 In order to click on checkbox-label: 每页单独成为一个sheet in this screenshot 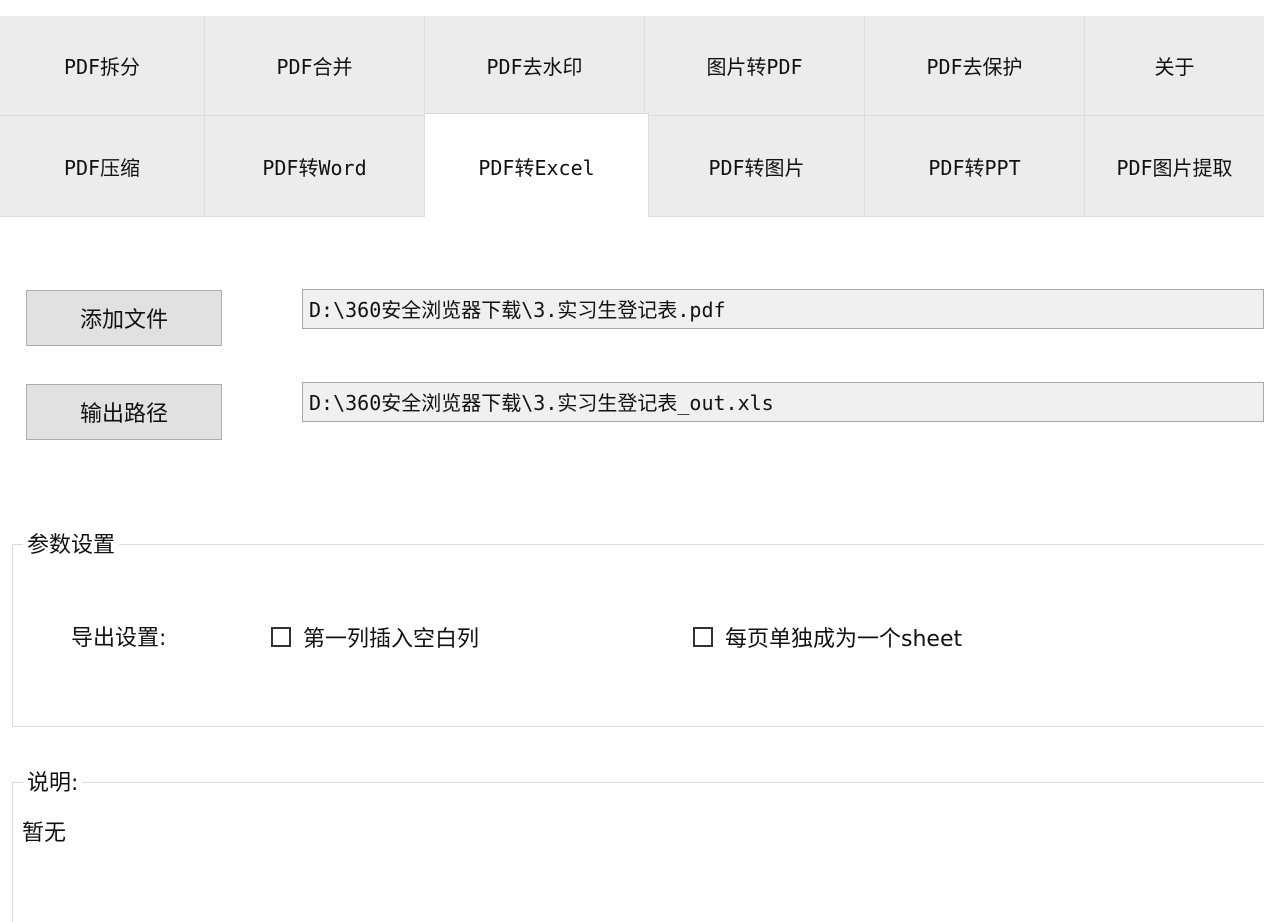, I will do `click(844, 639)`.